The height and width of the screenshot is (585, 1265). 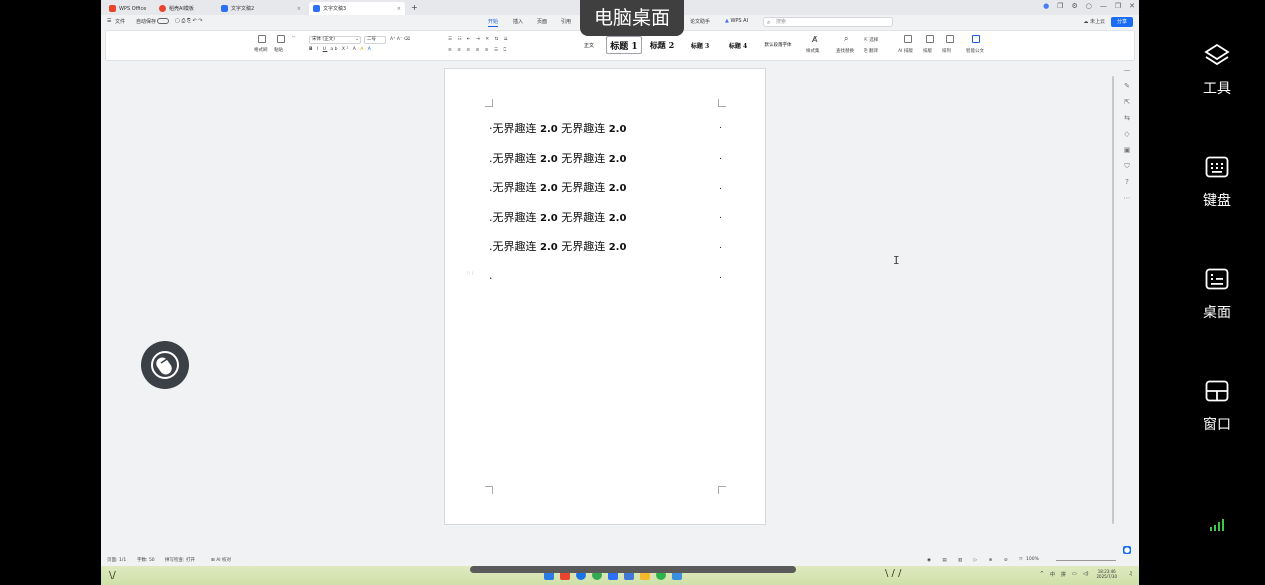 What do you see at coordinates (908, 40) in the screenshot?
I see `ai-layout-icon` at bounding box center [908, 40].